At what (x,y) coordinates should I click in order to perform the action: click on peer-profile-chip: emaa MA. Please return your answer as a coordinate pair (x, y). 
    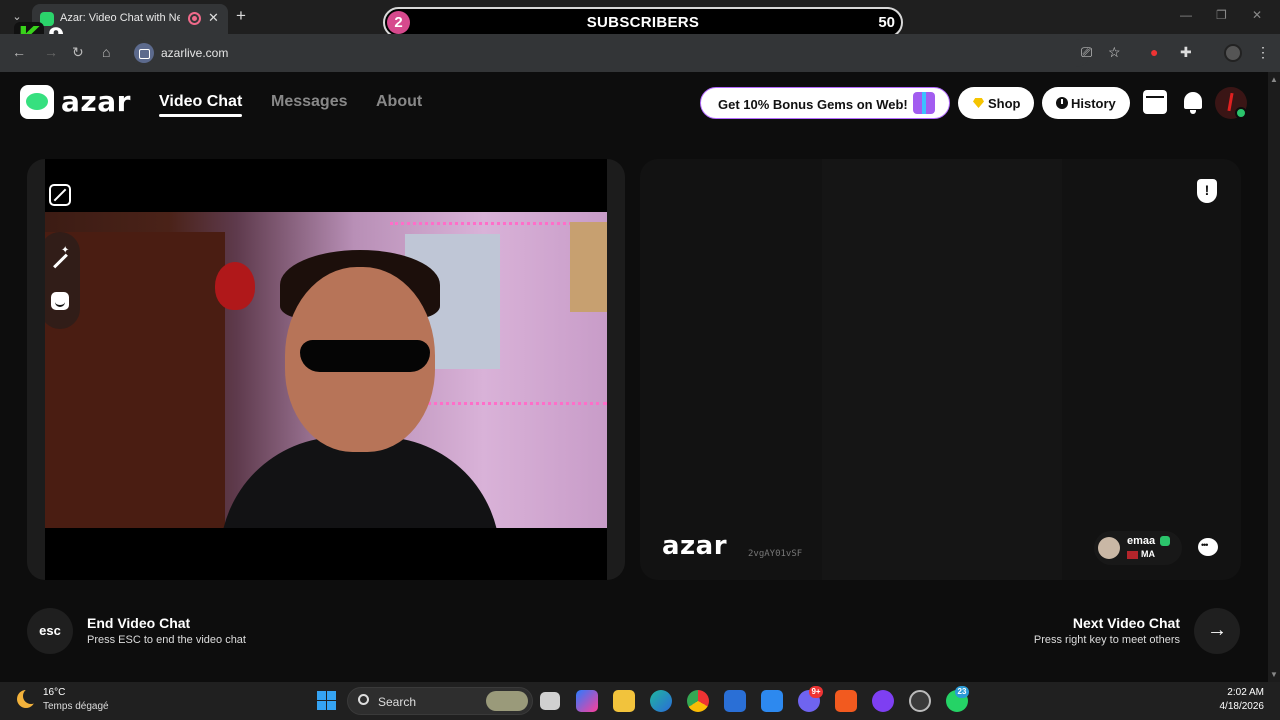
    Looking at the image, I should click on (1138, 548).